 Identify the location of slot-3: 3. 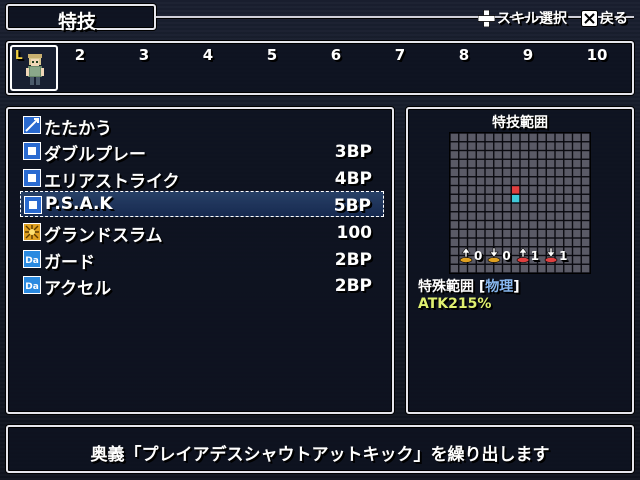
(144, 55).